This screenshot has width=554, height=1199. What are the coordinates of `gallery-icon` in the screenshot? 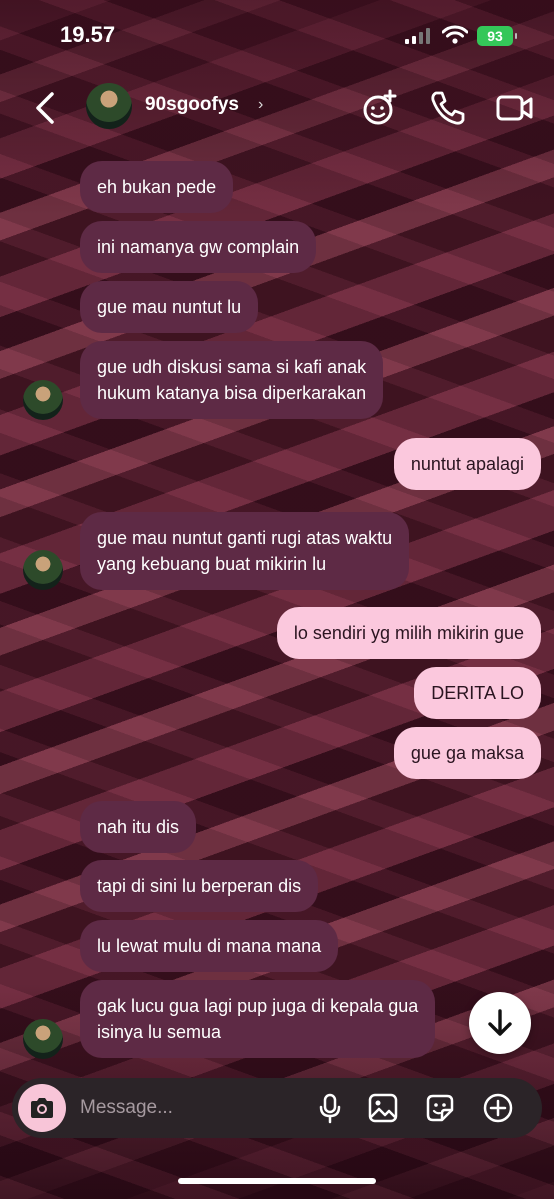 It's located at (383, 1108).